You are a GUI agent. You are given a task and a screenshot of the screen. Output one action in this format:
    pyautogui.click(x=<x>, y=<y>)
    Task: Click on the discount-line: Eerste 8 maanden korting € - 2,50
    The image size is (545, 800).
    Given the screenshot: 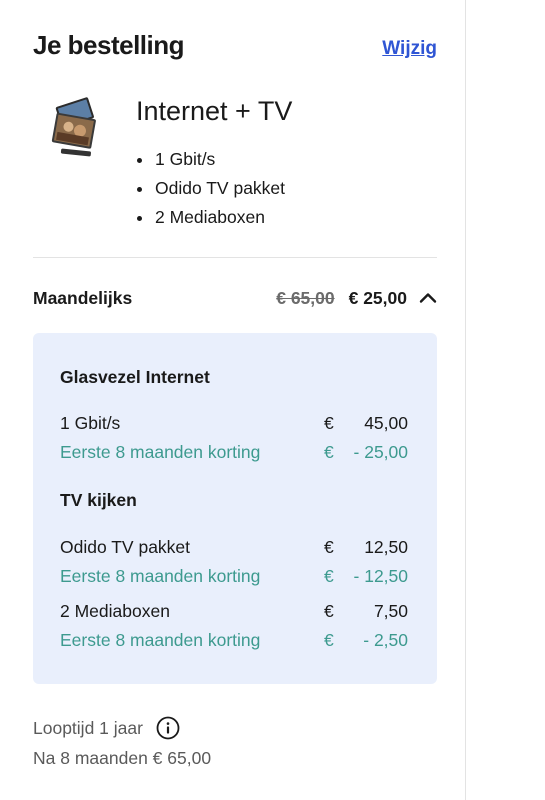 What is the action you would take?
    pyautogui.click(x=234, y=642)
    